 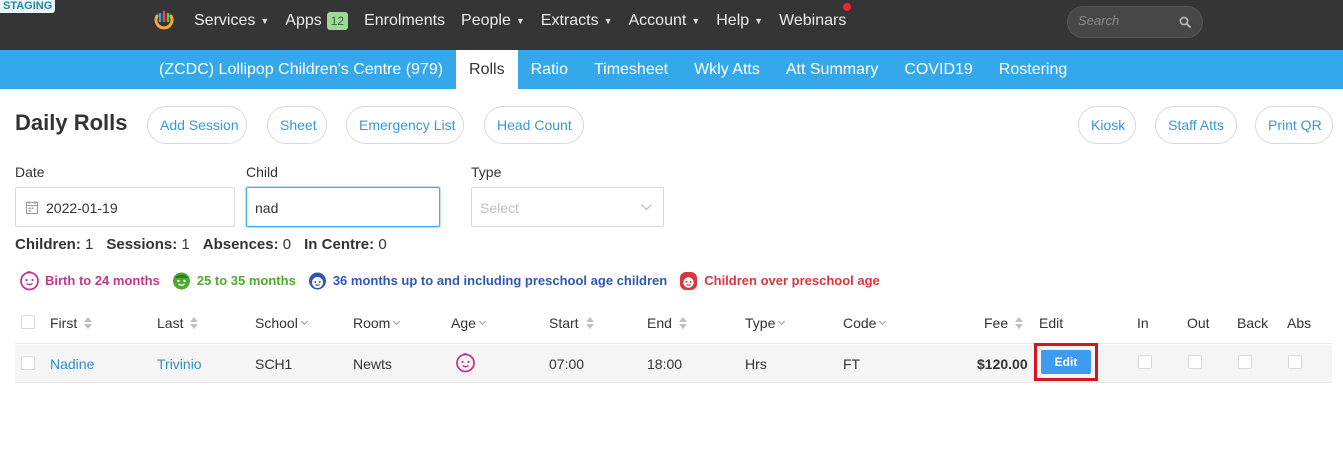 I want to click on preschooler-face-icon, so click(x=317, y=281).